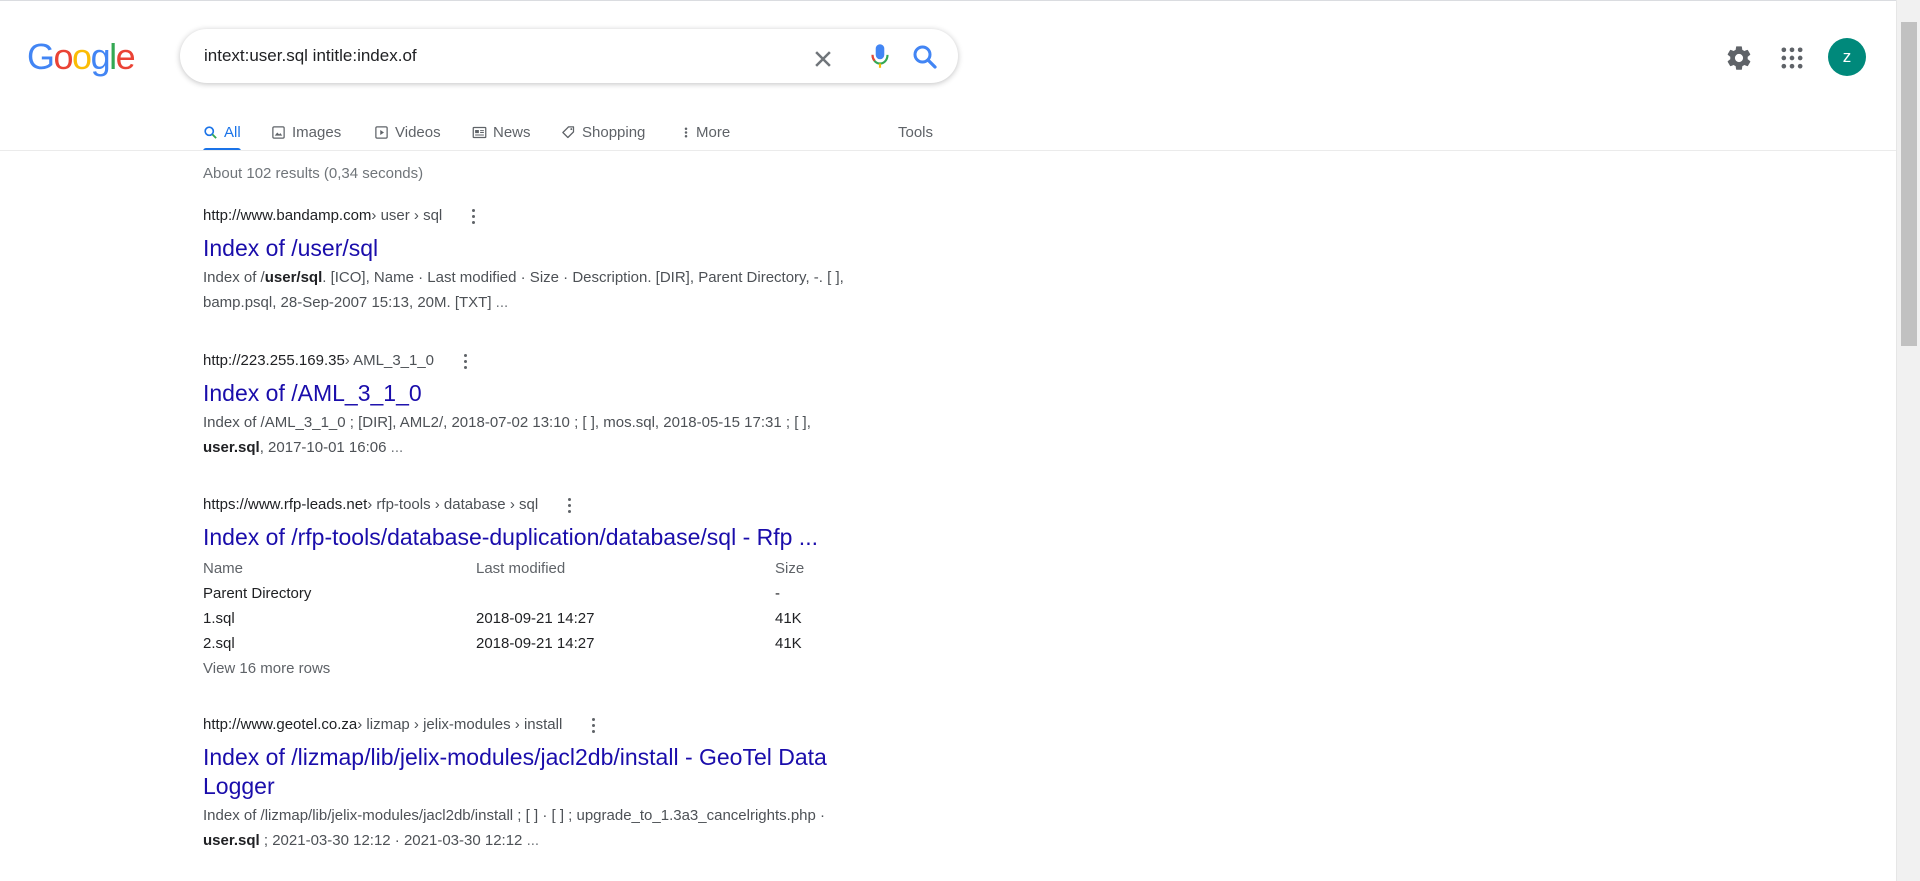  I want to click on table-row: Parent Directory -, so click(491, 593).